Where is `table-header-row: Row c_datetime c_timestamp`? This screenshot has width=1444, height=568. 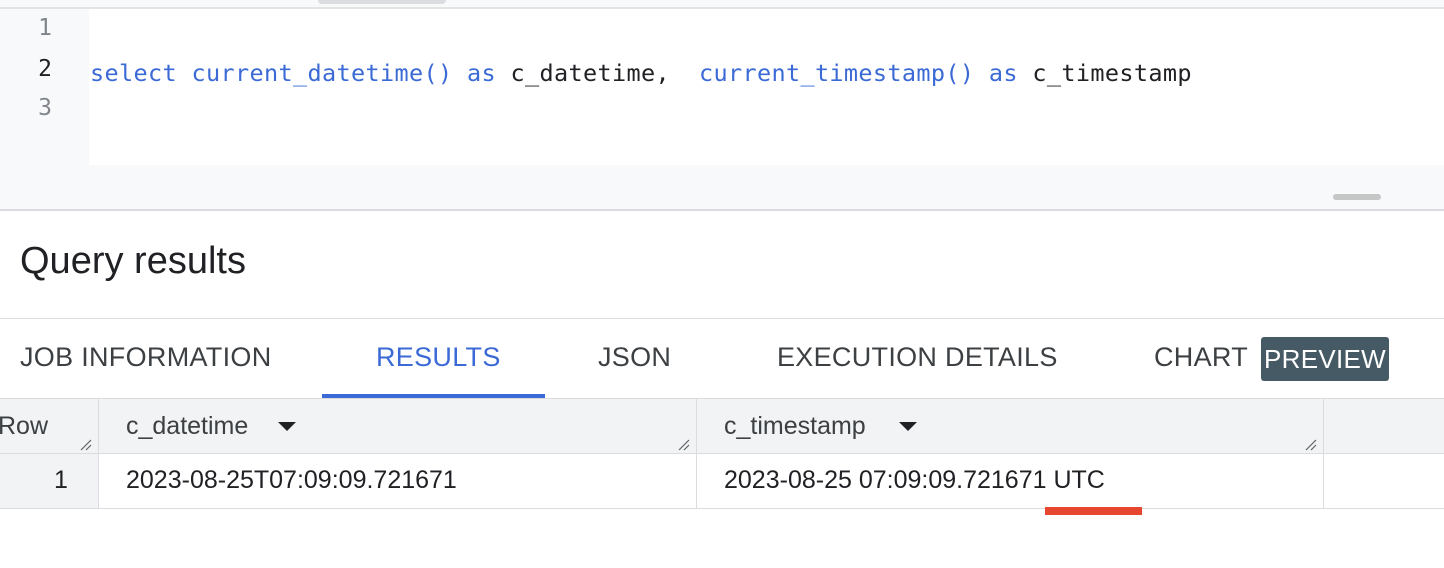
table-header-row: Row c_datetime c_timestamp is located at coordinates (722, 426).